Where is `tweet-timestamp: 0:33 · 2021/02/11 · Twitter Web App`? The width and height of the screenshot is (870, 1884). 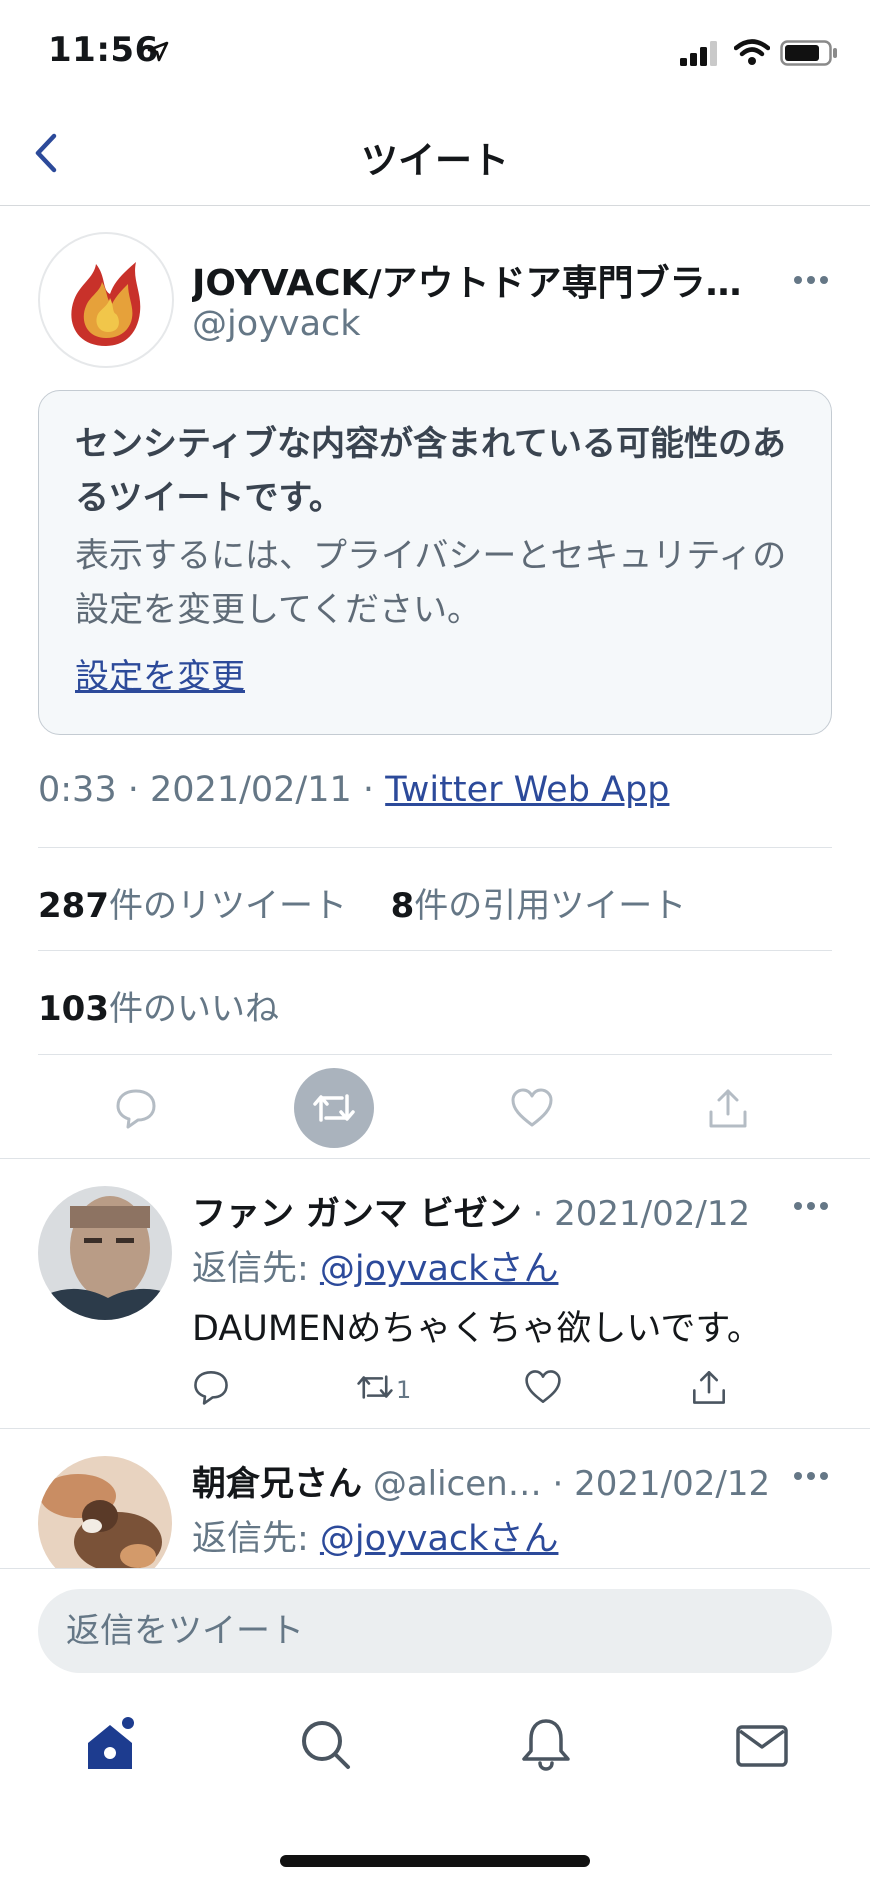
tweet-timestamp: 0:33 · 2021/02/11 · Twitter Web App is located at coordinates (353, 790).